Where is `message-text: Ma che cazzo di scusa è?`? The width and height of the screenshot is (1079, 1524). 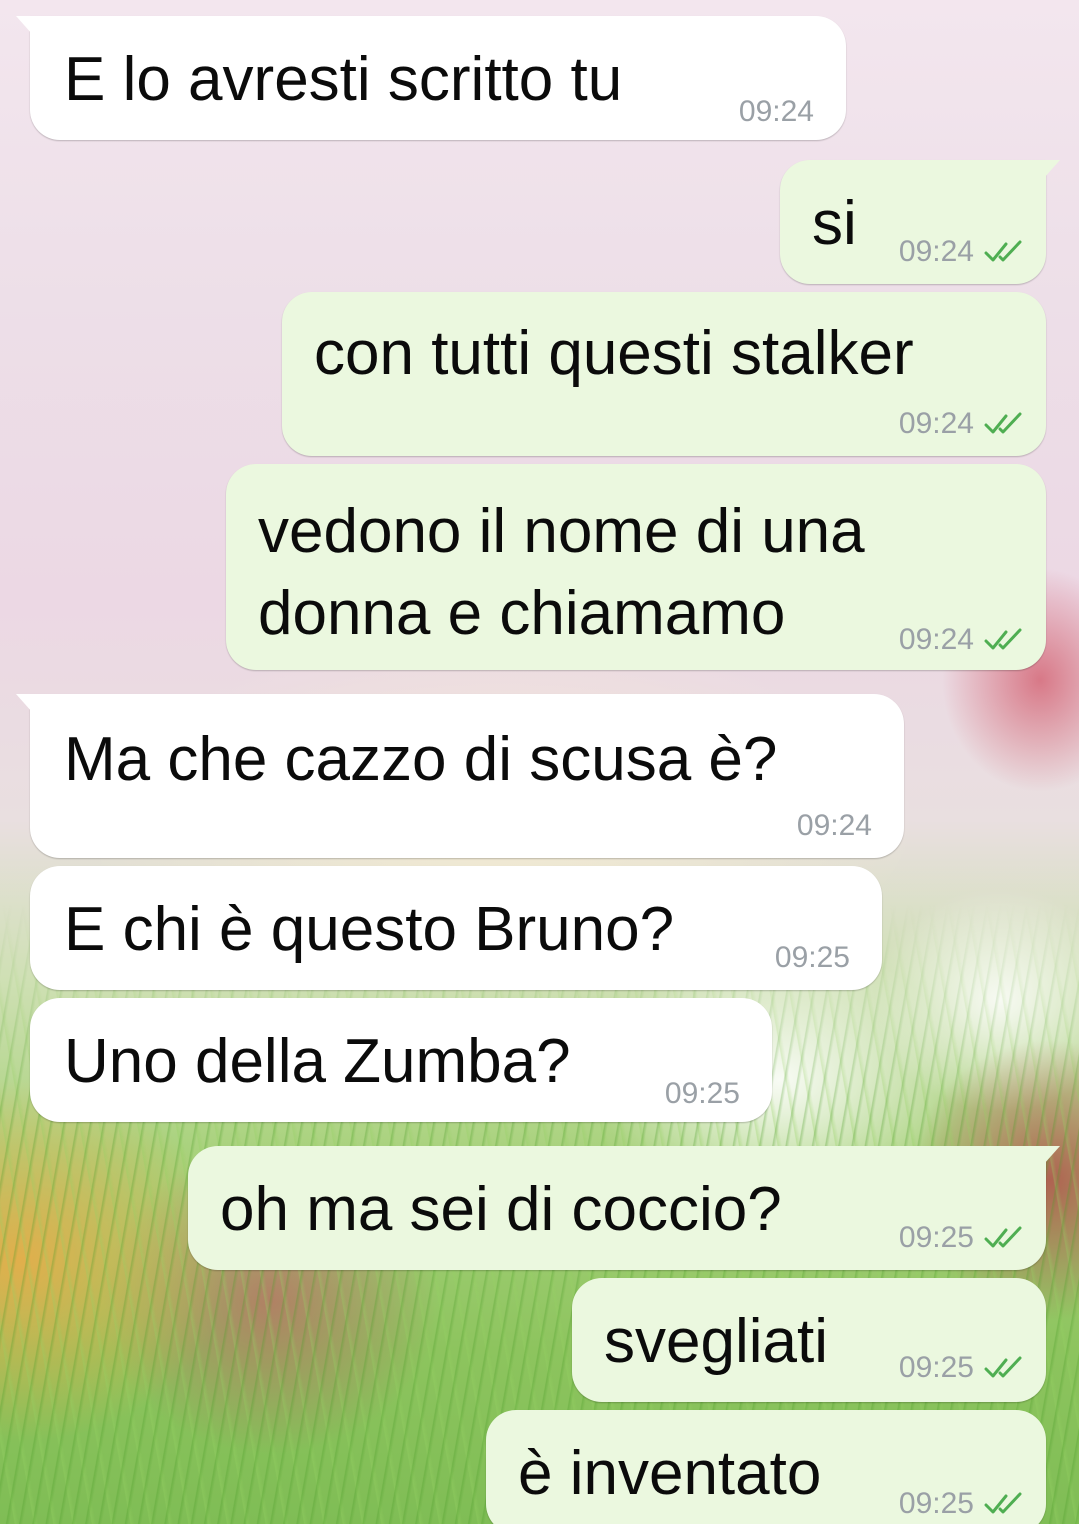 message-text: Ma che cazzo di scusa è? is located at coordinates (421, 759).